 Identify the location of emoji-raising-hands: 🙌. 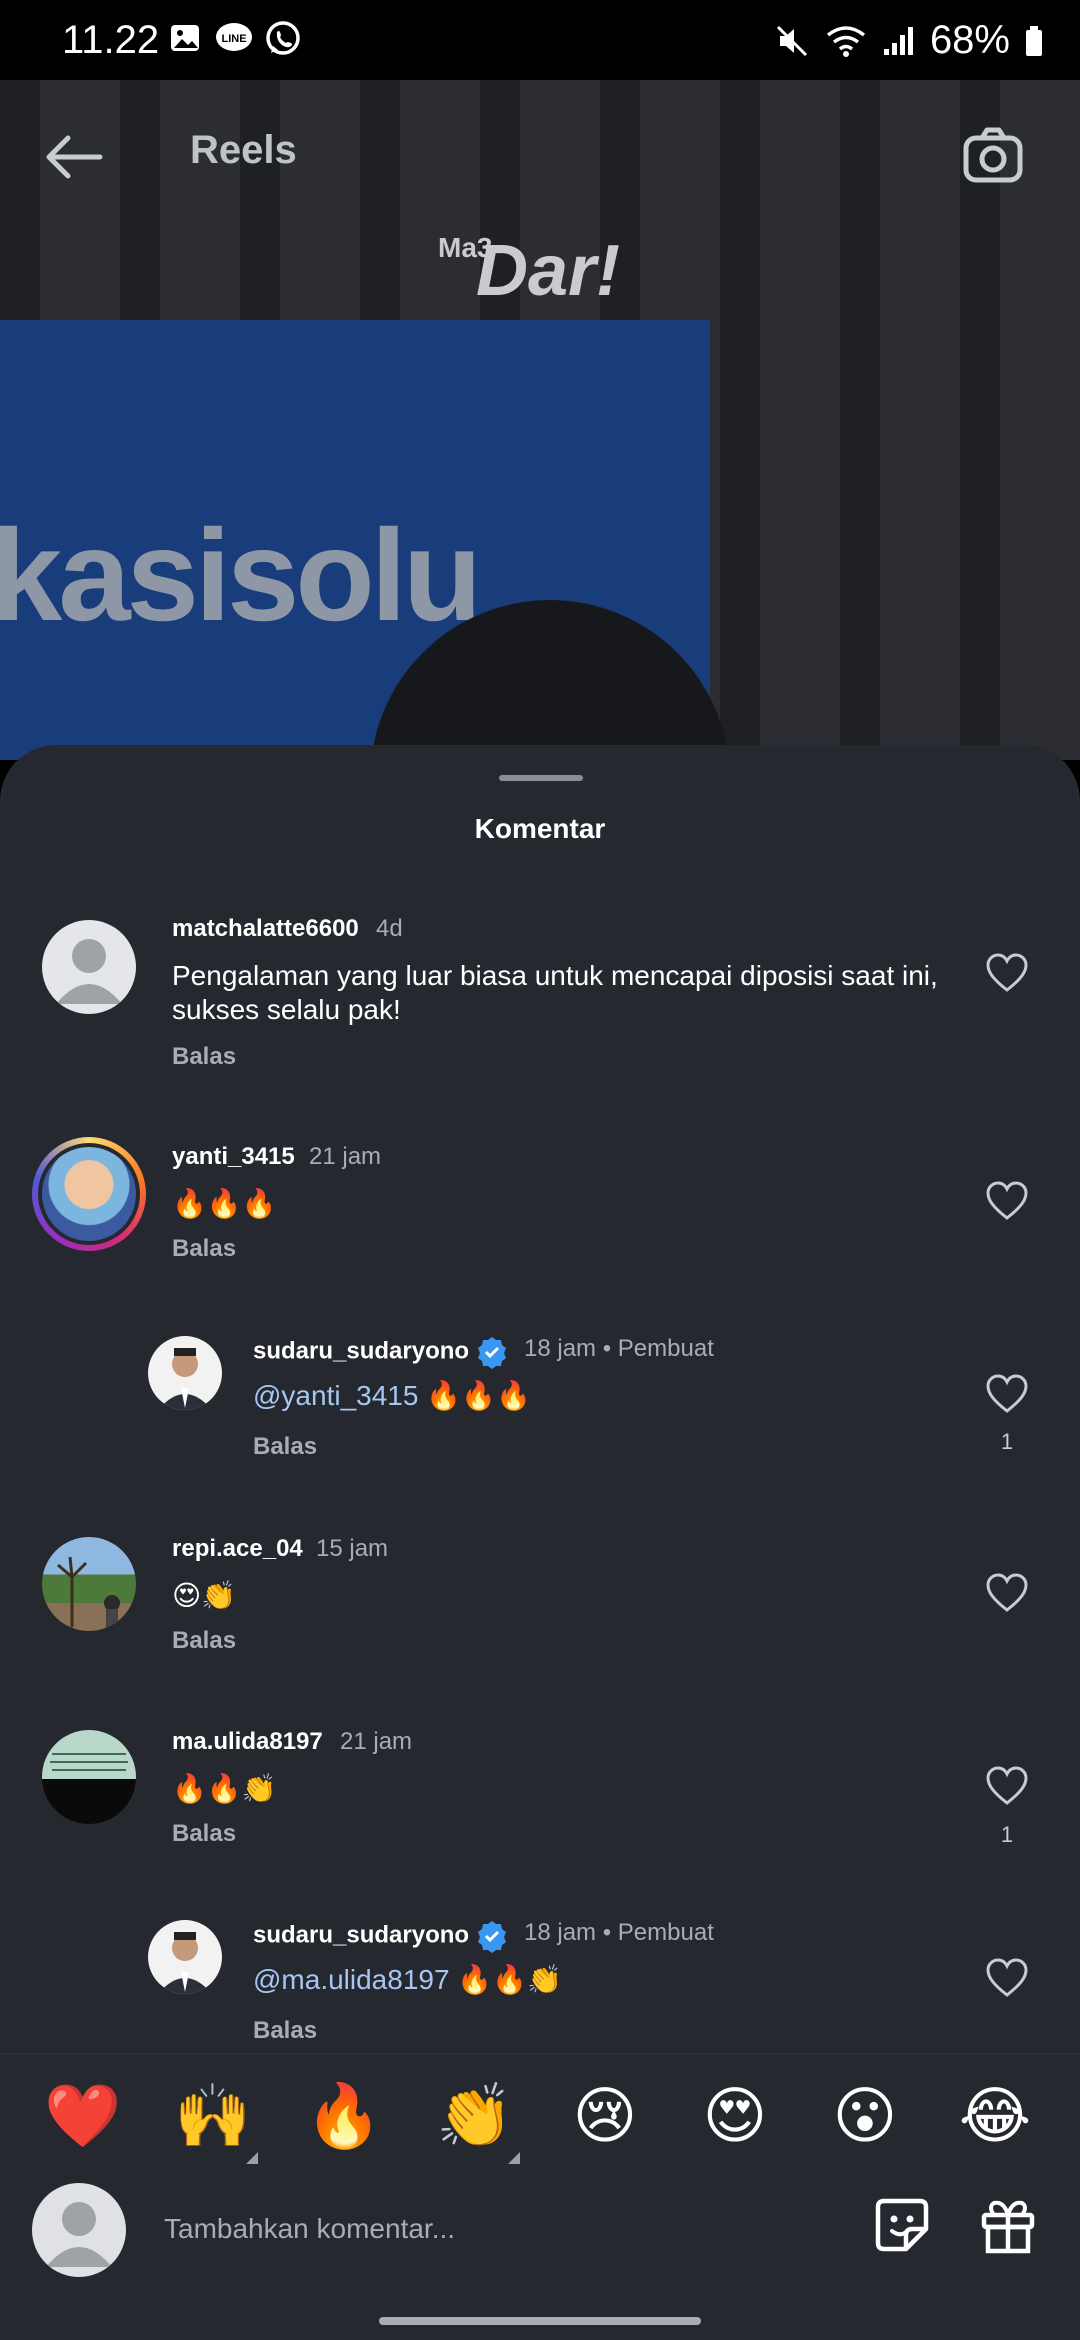
(213, 2117).